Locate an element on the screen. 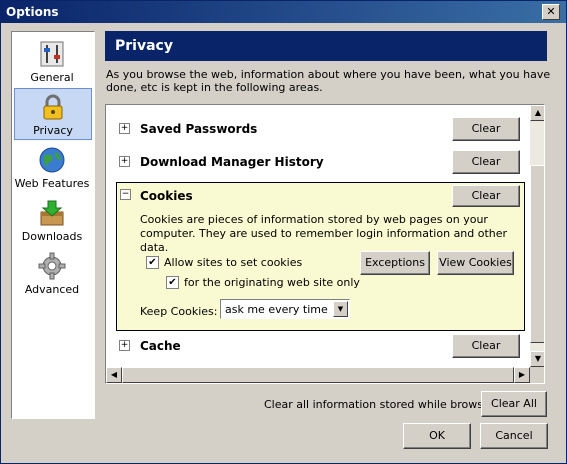 The width and height of the screenshot is (567, 464). gear-icon is located at coordinates (52, 266).